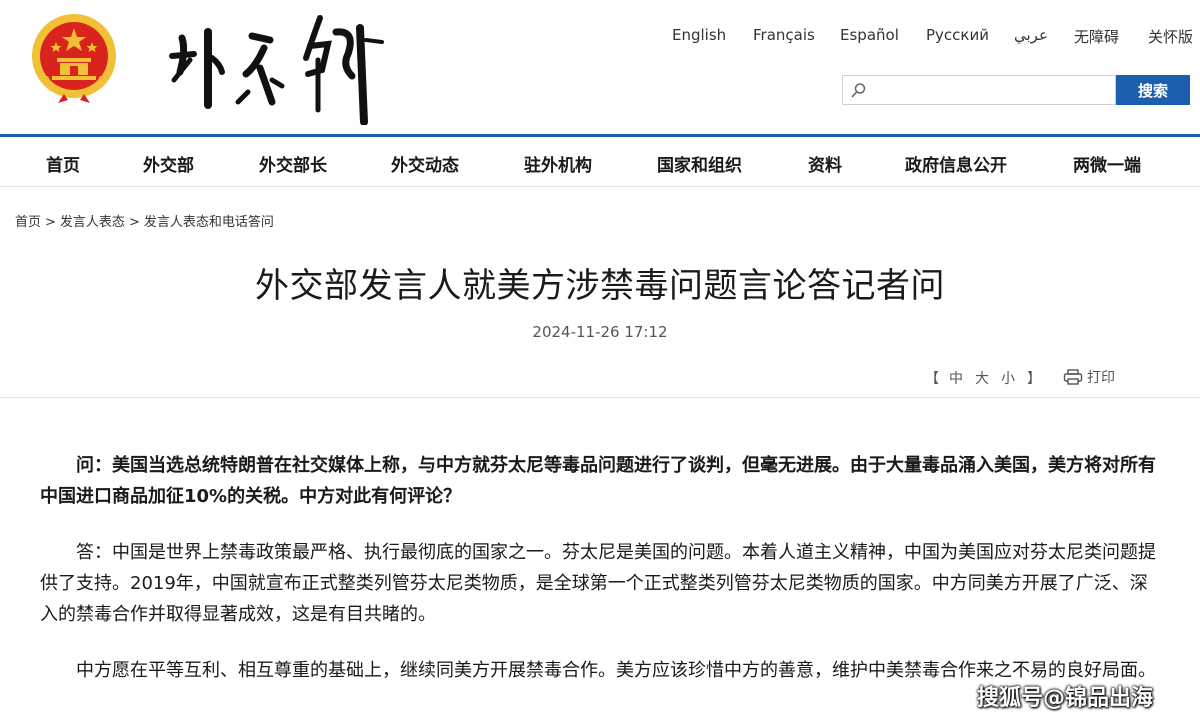 Image resolution: width=1200 pixels, height=722 pixels. What do you see at coordinates (209, 222) in the screenshot?
I see `breadcrumb-current-link: 发言人表态和电话答问` at bounding box center [209, 222].